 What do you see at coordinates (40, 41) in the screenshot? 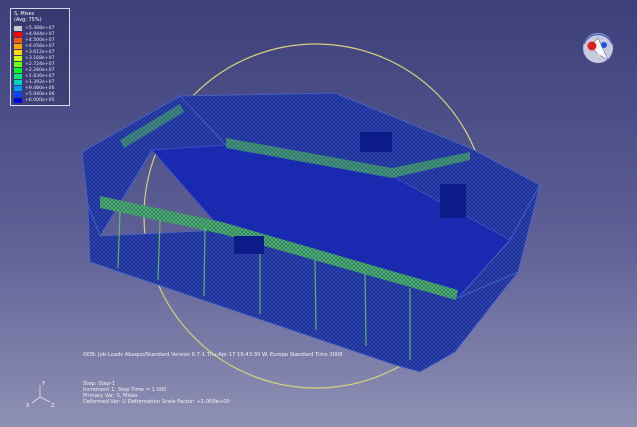
I see `legend-value: +4.500e+07` at bounding box center [40, 41].